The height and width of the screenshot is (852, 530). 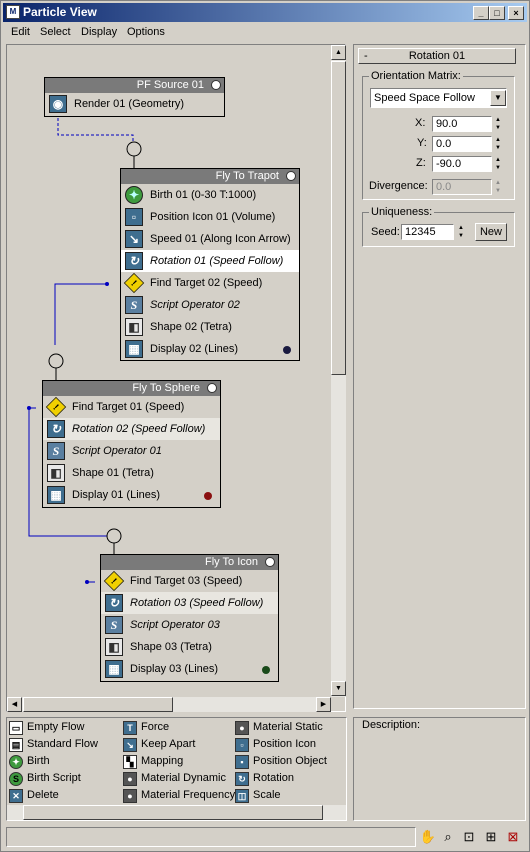 I want to click on seed-field: 12345, so click(x=427, y=232).